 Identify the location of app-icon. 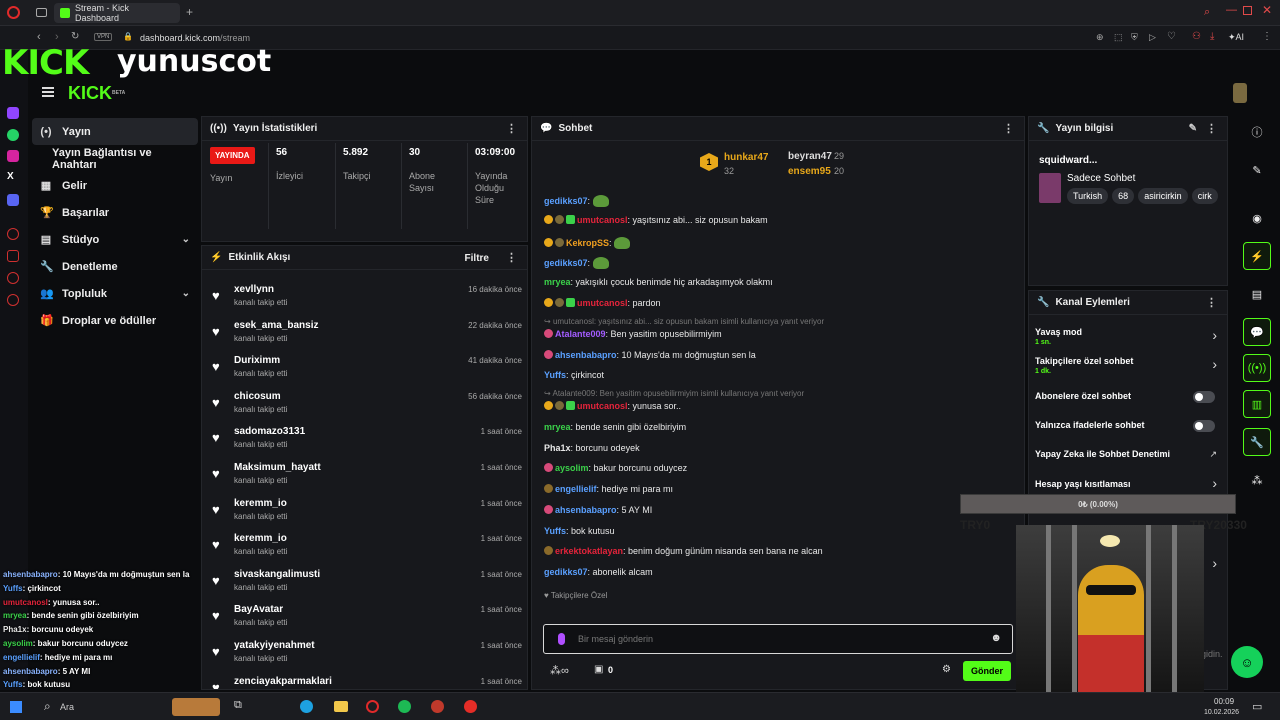
(437, 706).